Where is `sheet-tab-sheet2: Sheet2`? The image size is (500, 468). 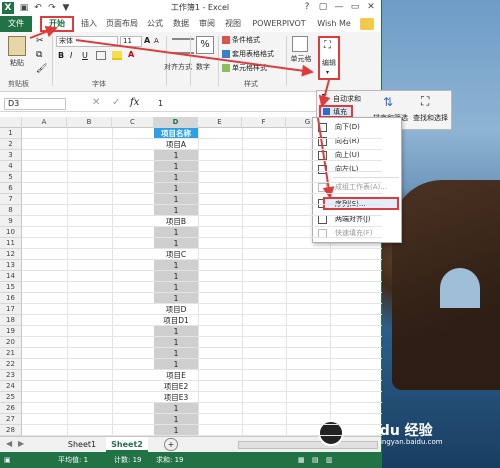
sheet-tab-sheet2: Sheet2 is located at coordinates (127, 444).